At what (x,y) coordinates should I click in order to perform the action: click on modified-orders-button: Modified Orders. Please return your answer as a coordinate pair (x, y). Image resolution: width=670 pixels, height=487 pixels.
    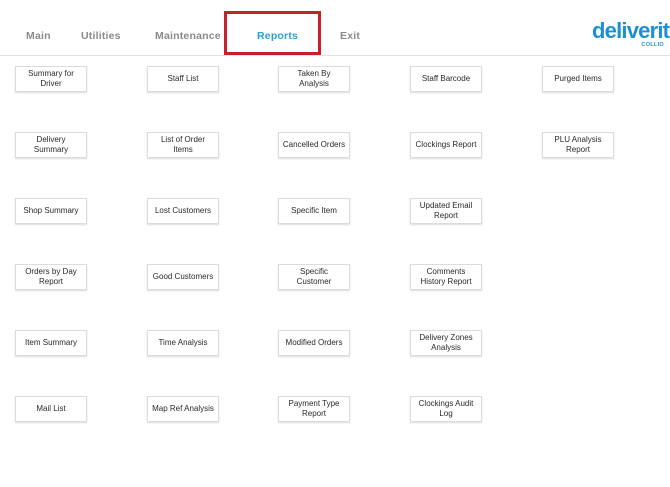
    Looking at the image, I should click on (314, 343).